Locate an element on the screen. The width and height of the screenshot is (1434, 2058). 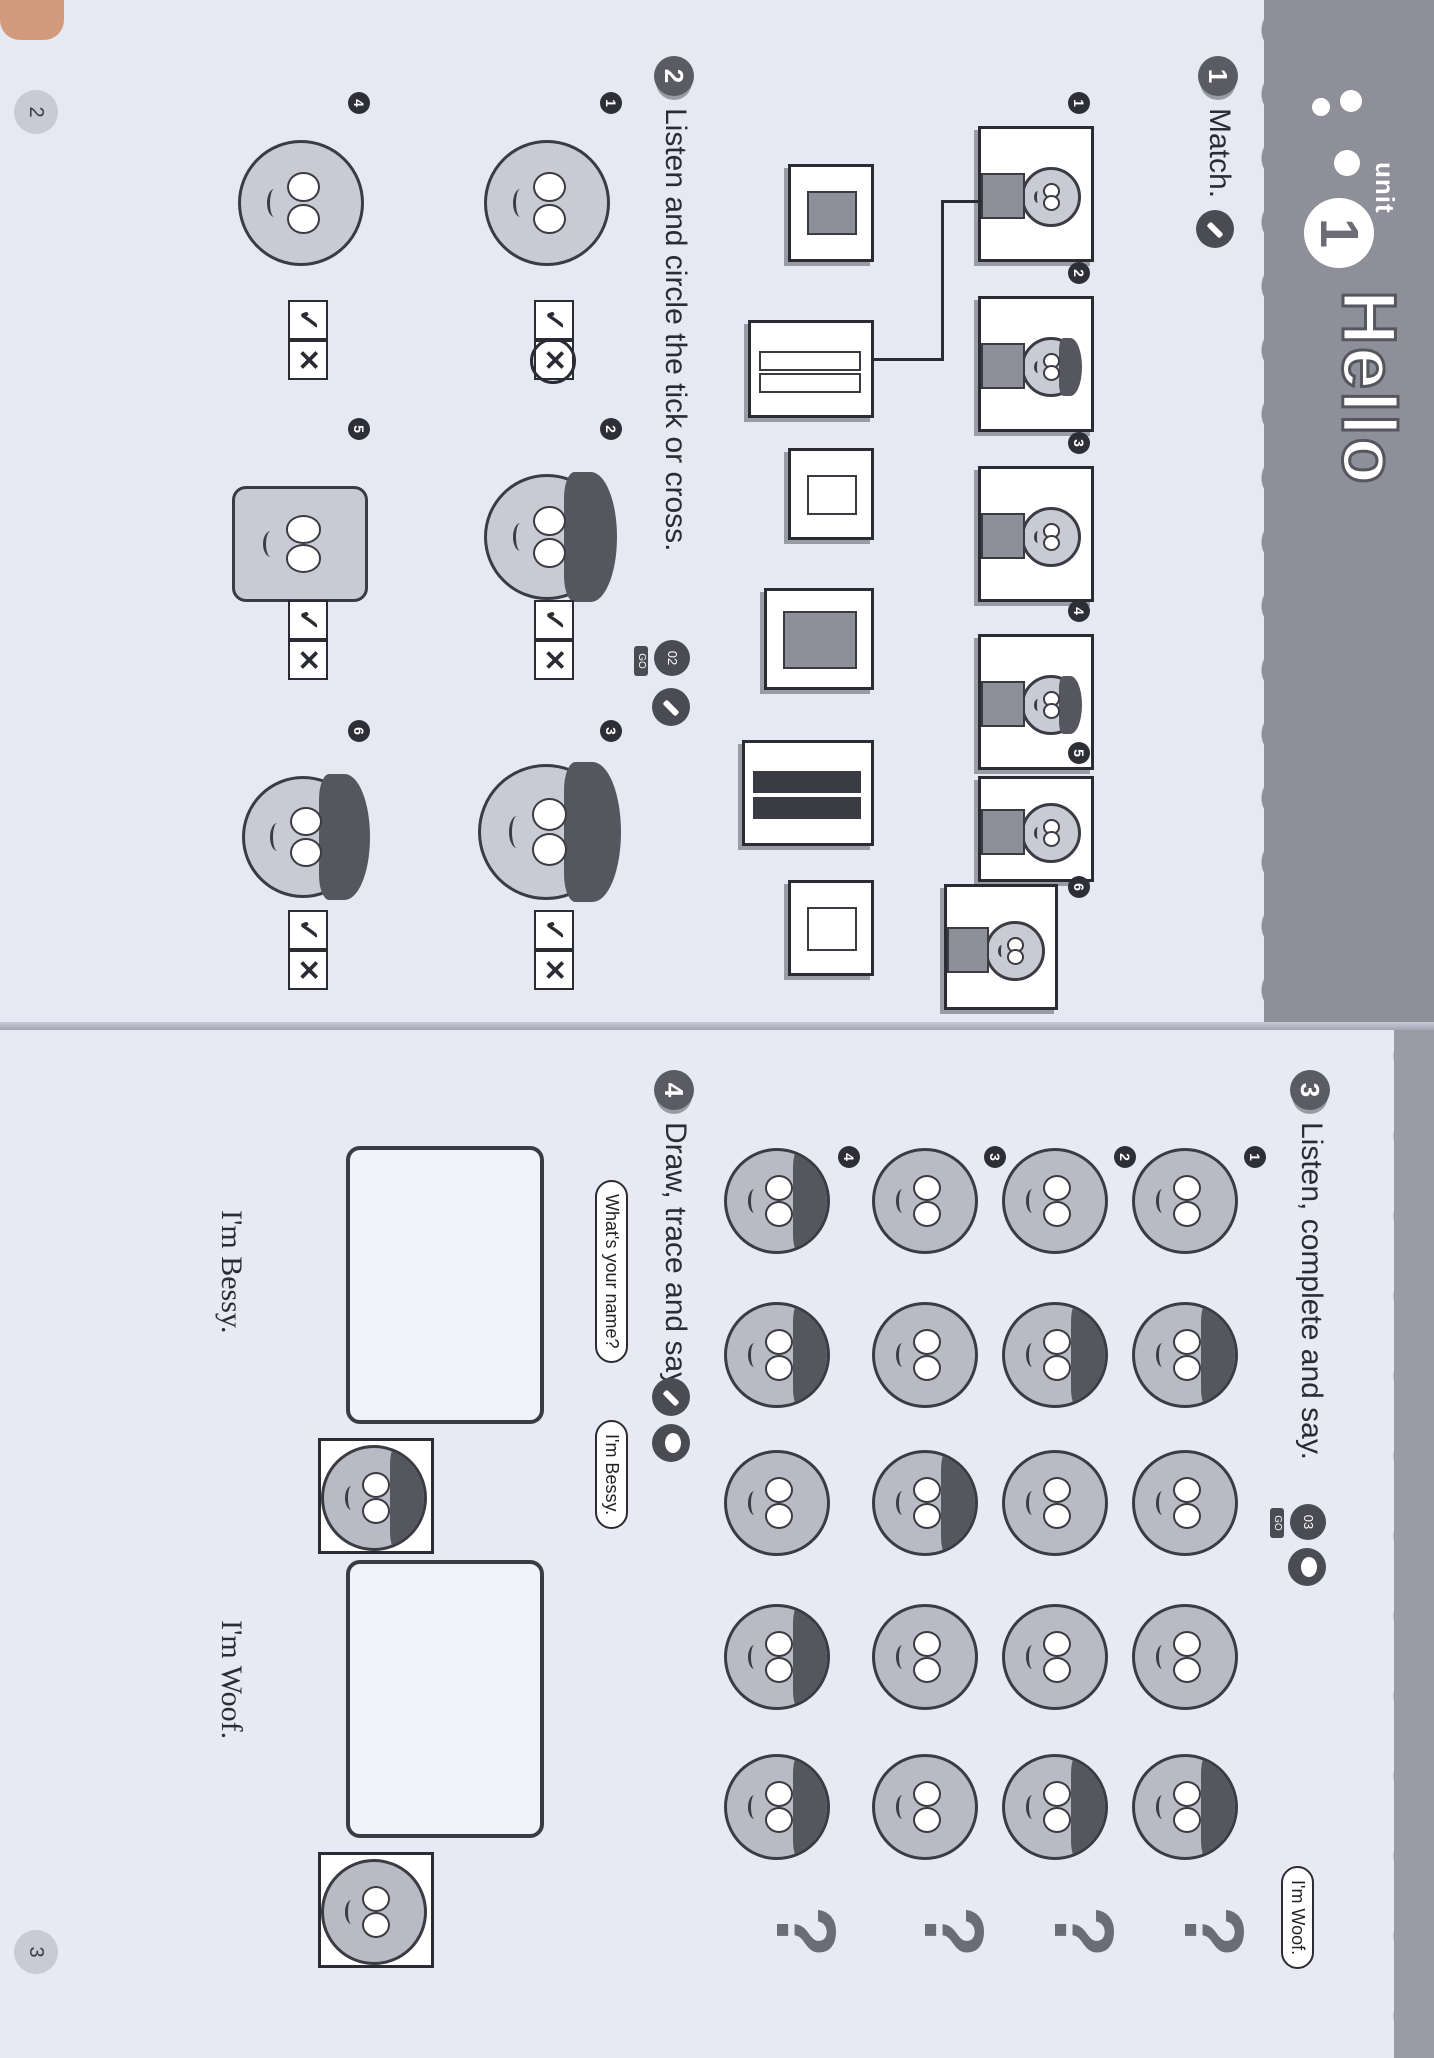
draw-frame-woof is located at coordinates (445, 1699).